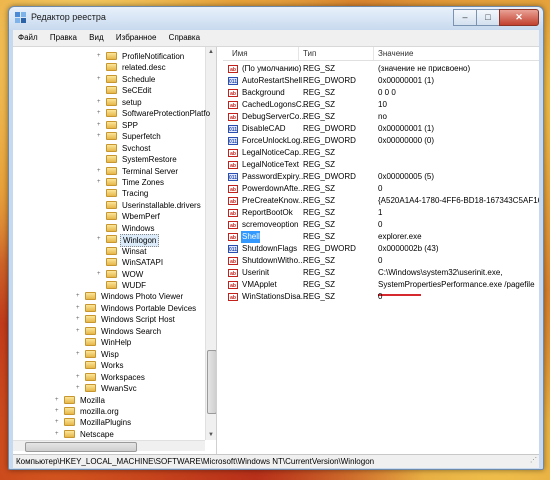 The image size is (550, 480). What do you see at coordinates (211, 435) in the screenshot?
I see `scroll-down-icon: ▼` at bounding box center [211, 435].